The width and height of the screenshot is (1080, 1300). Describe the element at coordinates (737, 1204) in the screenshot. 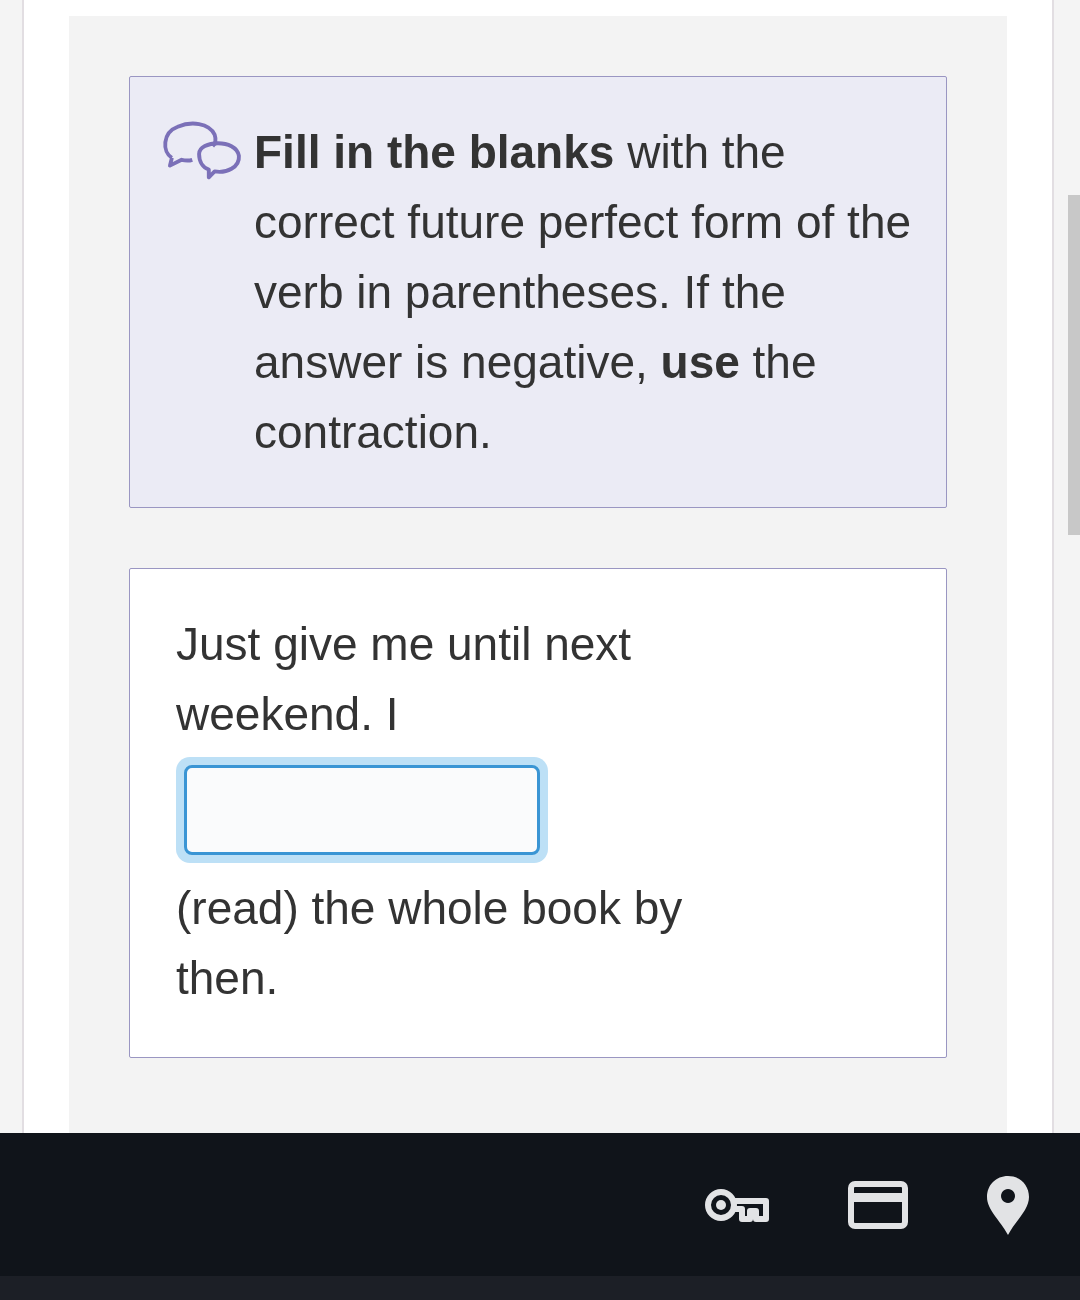

I see `key-icon` at that location.